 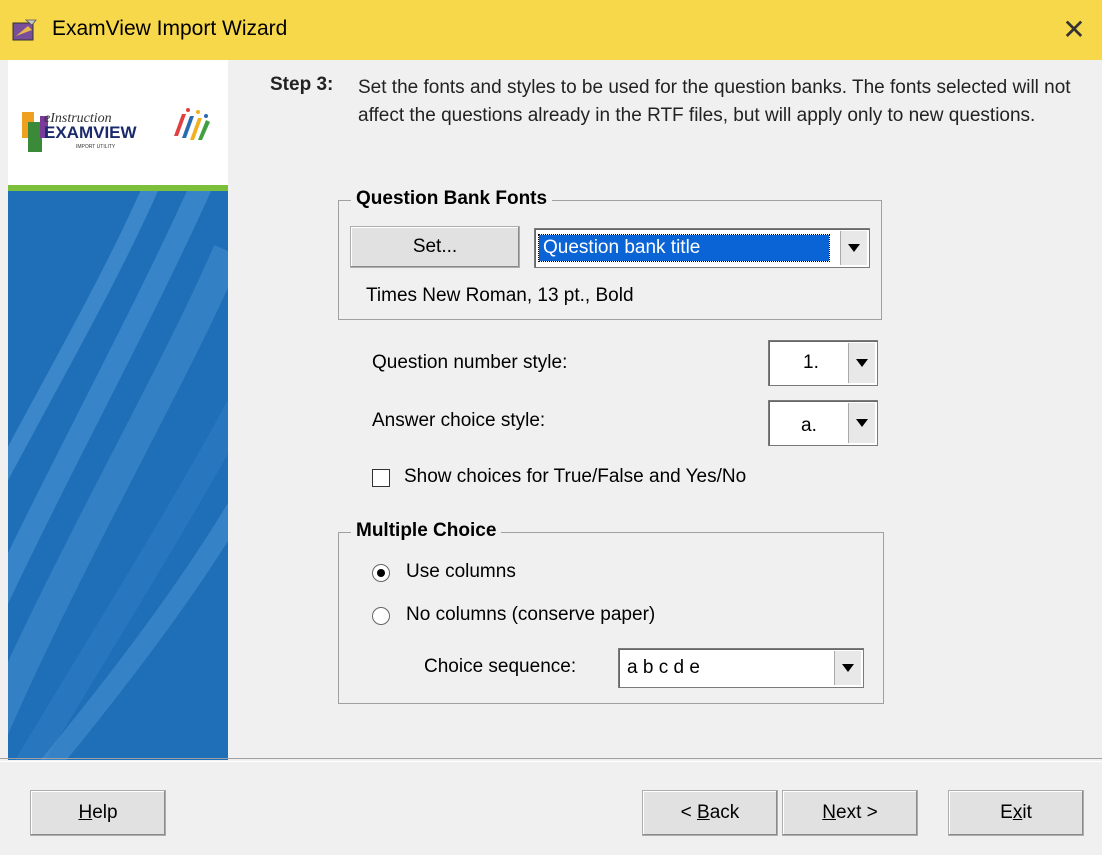 What do you see at coordinates (823, 363) in the screenshot?
I see `question-number-style-select: 1.` at bounding box center [823, 363].